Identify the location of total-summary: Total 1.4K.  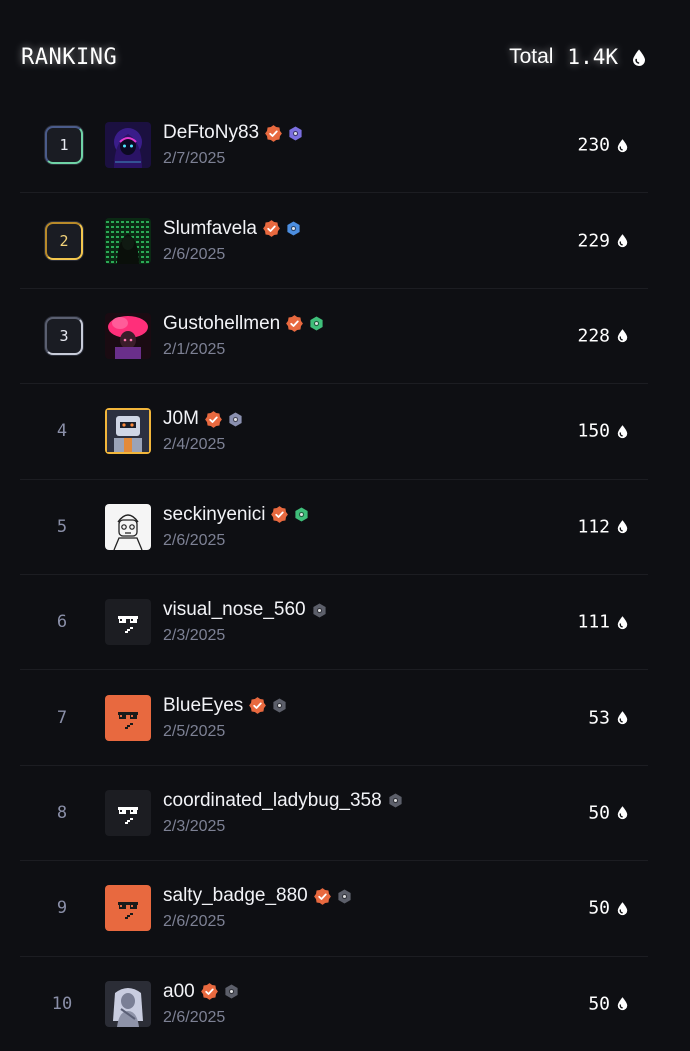
(577, 57).